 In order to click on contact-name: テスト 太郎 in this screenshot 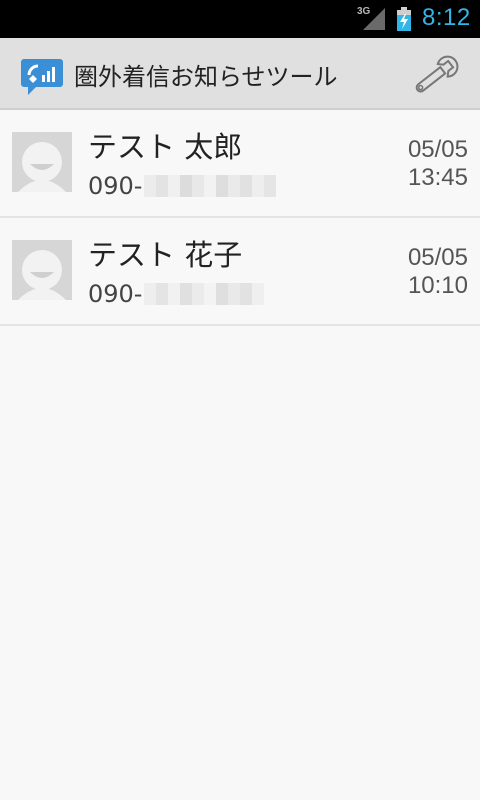, I will do `click(165, 147)`.